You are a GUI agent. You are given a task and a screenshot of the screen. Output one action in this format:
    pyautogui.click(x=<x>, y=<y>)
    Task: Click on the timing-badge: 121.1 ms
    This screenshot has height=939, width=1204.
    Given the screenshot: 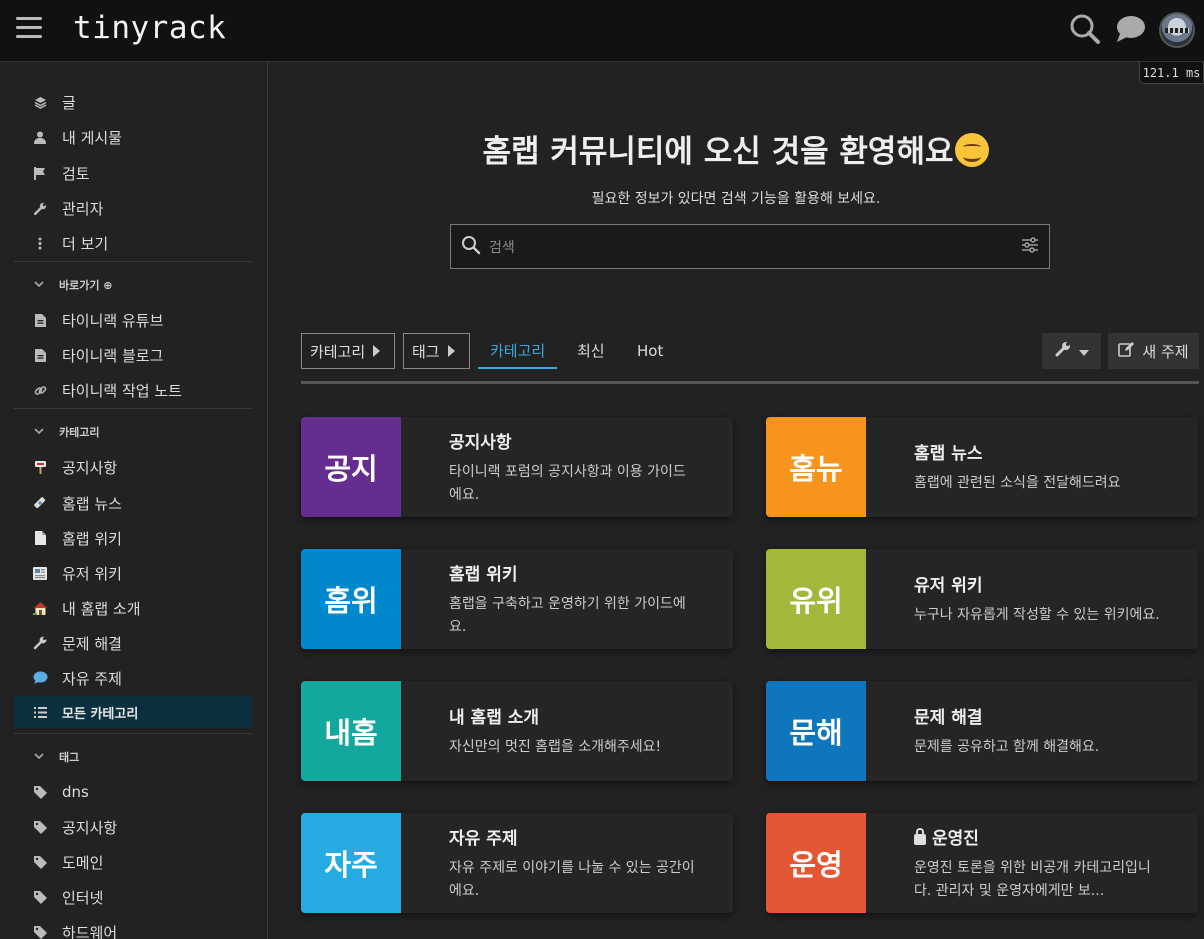 What is the action you would take?
    pyautogui.click(x=1171, y=73)
    